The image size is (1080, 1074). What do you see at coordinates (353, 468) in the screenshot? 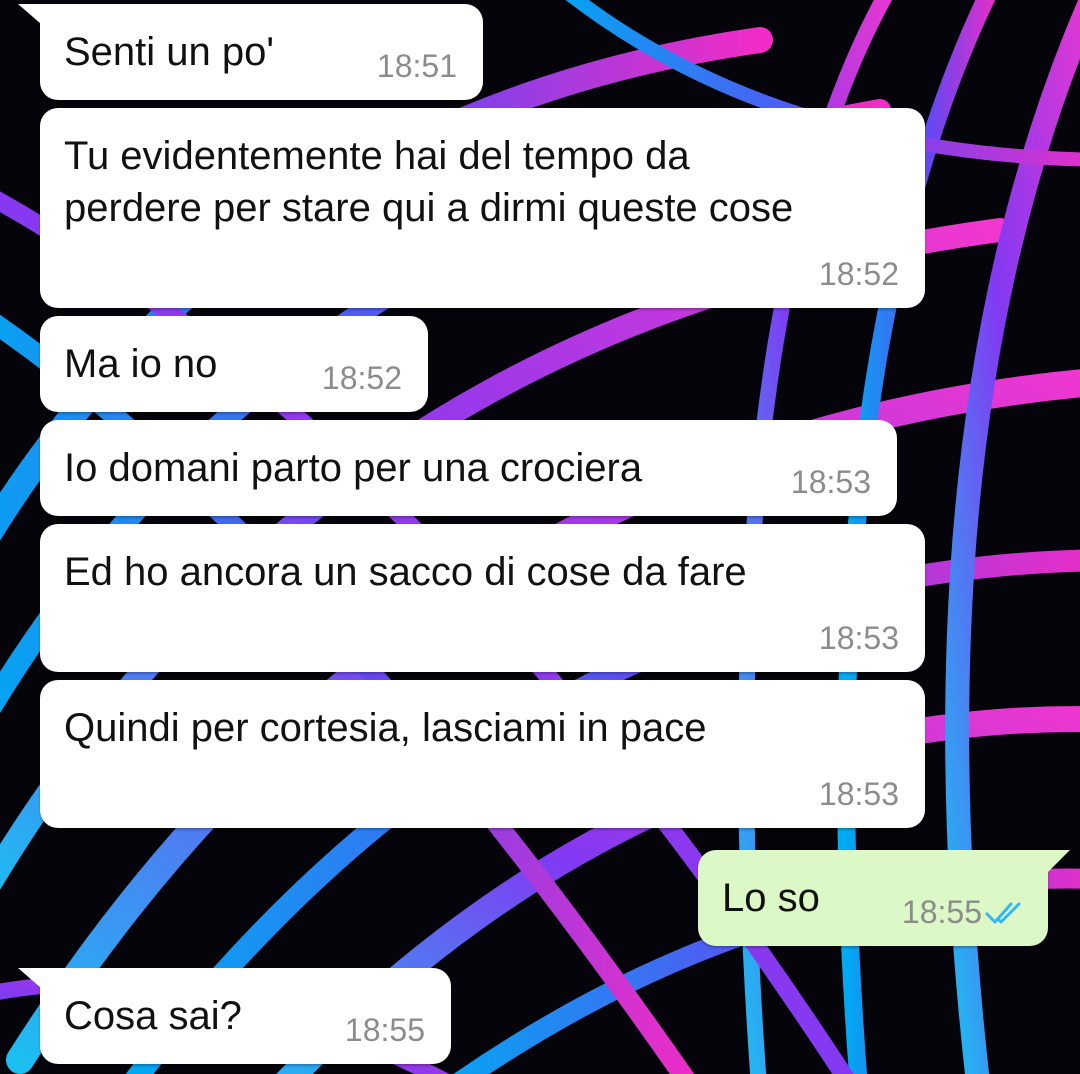
I see `message-text: Io domani parto per una crociera` at bounding box center [353, 468].